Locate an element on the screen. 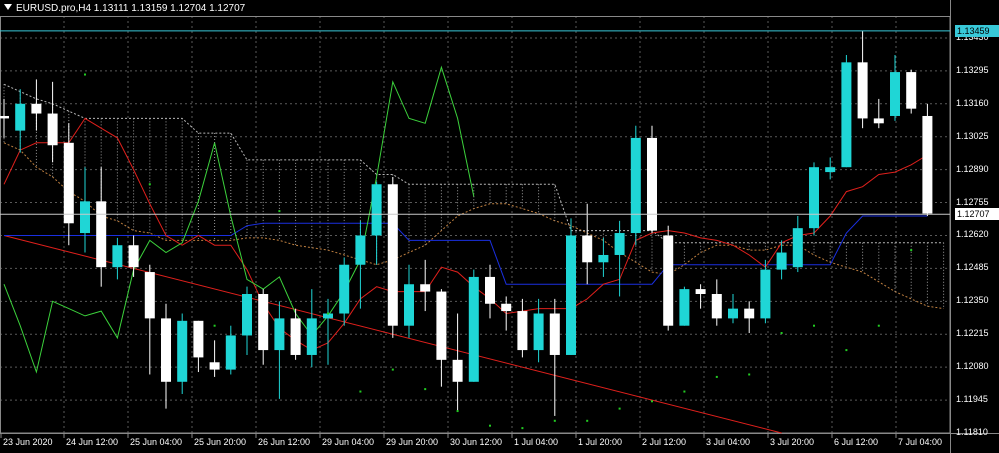 This screenshot has width=999, height=453. time-tick-label: 25 Jun 04:00 is located at coordinates (156, 442).